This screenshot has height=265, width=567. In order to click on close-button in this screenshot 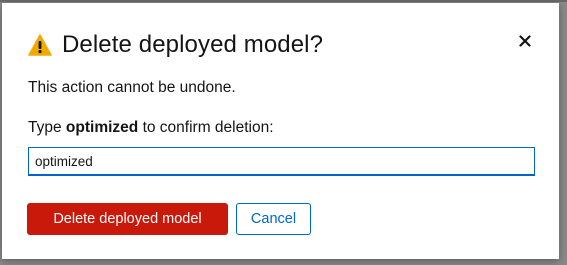, I will do `click(525, 43)`.